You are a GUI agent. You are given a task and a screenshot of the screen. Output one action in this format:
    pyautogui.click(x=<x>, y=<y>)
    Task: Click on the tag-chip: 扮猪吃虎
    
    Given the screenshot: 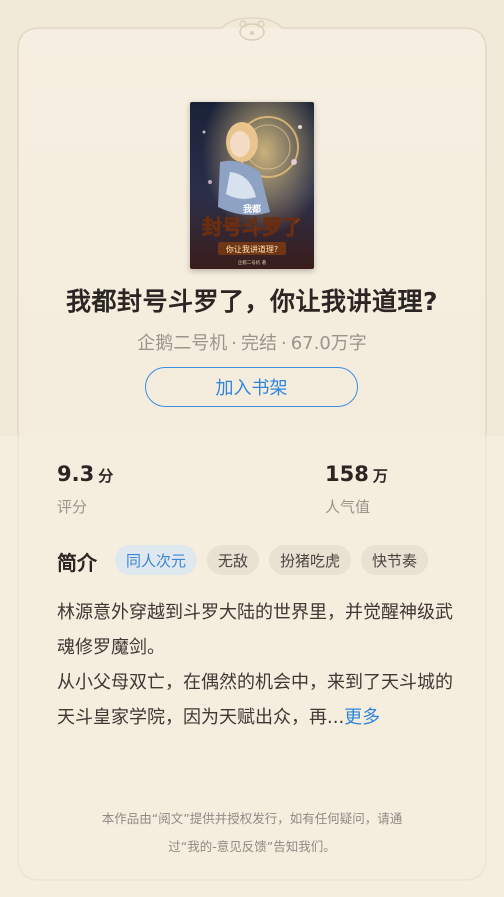 What is the action you would take?
    pyautogui.click(x=310, y=560)
    